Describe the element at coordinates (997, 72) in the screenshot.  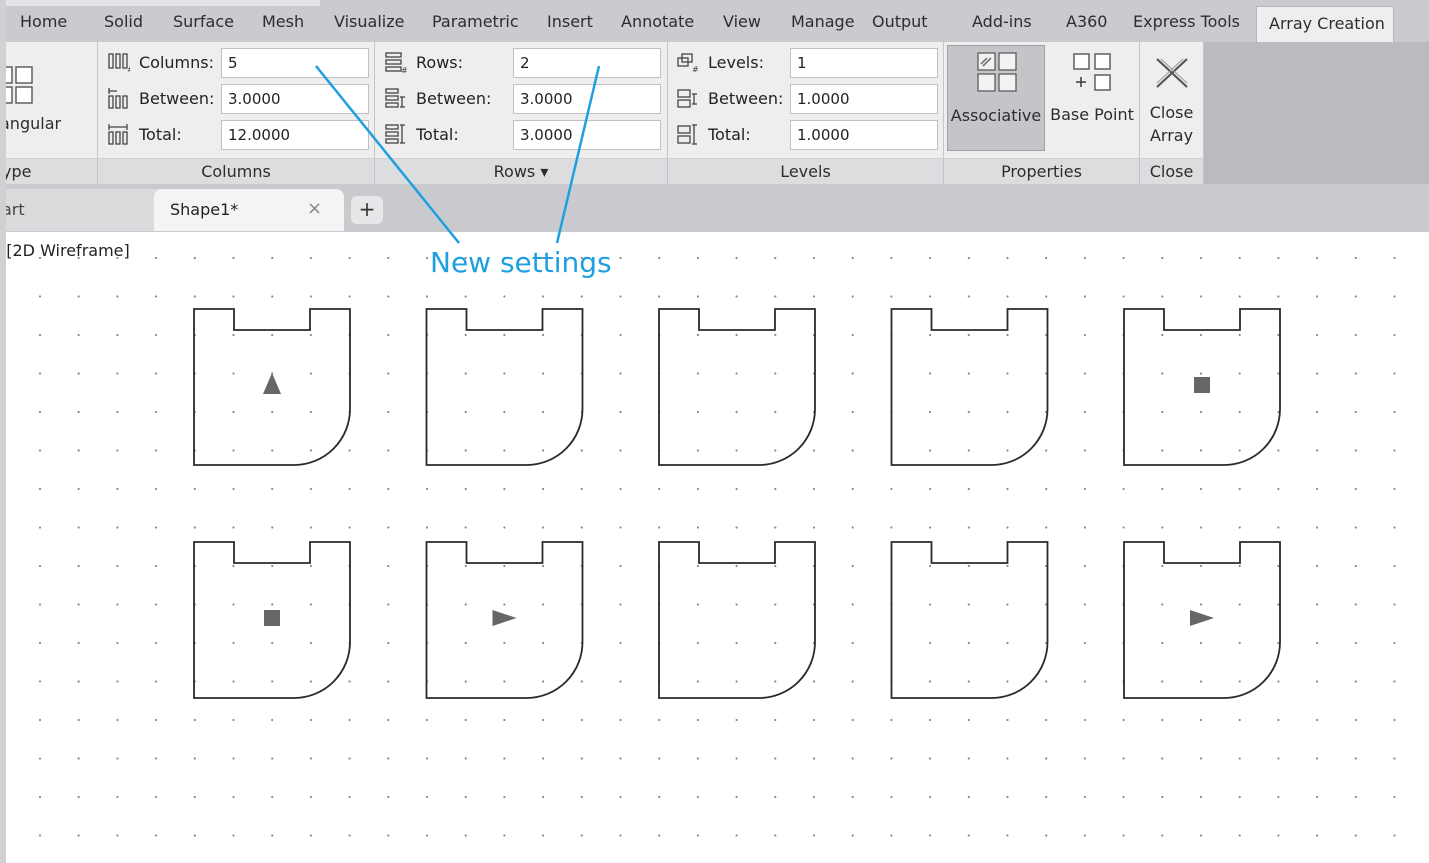
I see `associative-icon` at that location.